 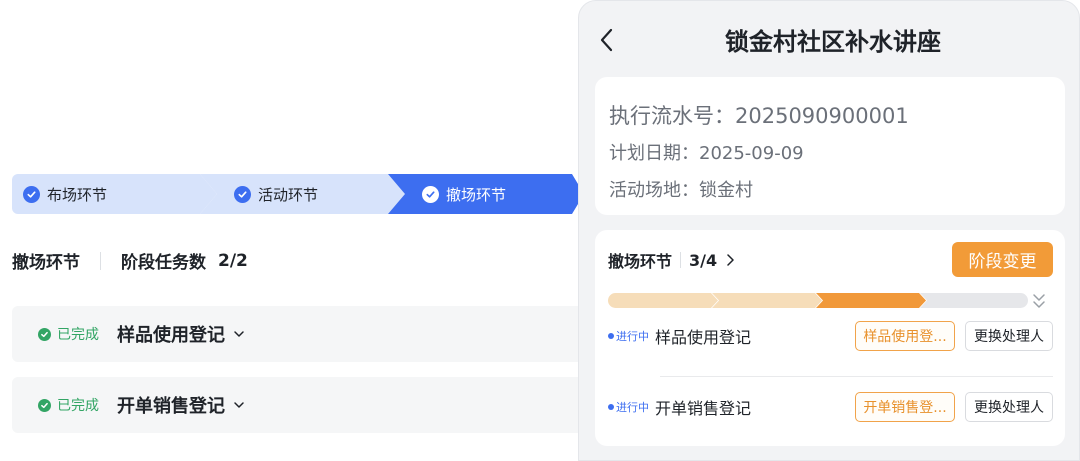 What do you see at coordinates (703, 260) in the screenshot?
I see `stage-progress: 3/4` at bounding box center [703, 260].